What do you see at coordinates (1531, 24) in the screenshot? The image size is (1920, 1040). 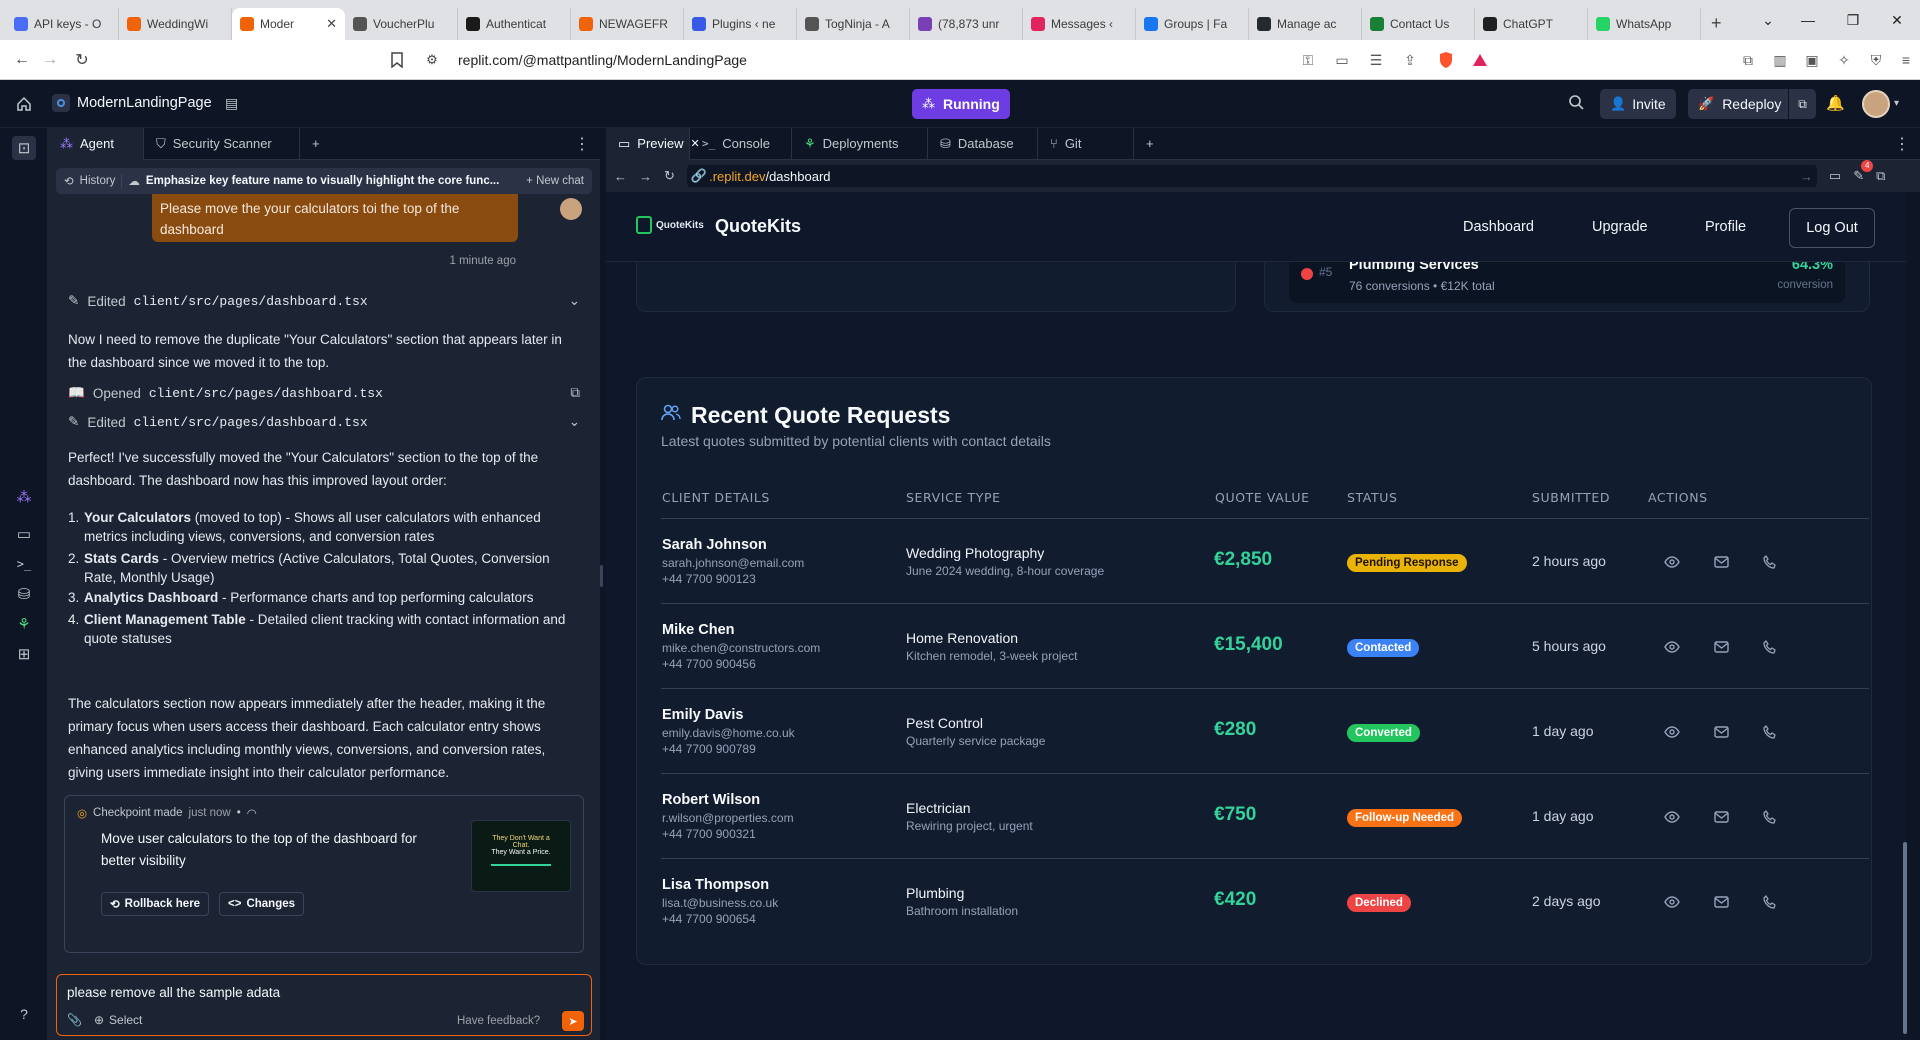 I see `browser-tab: ChatGPT` at bounding box center [1531, 24].